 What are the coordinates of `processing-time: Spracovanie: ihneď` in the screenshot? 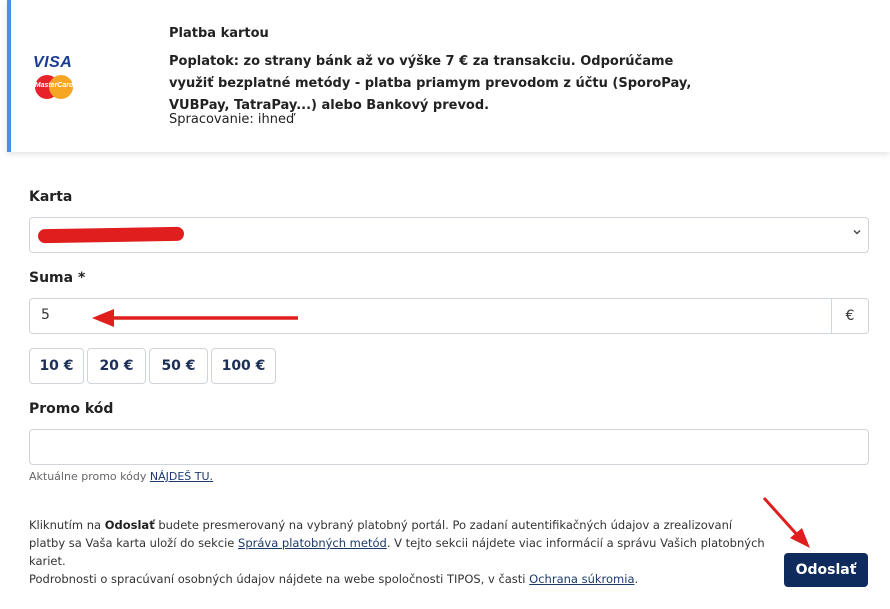 It's located at (232, 119).